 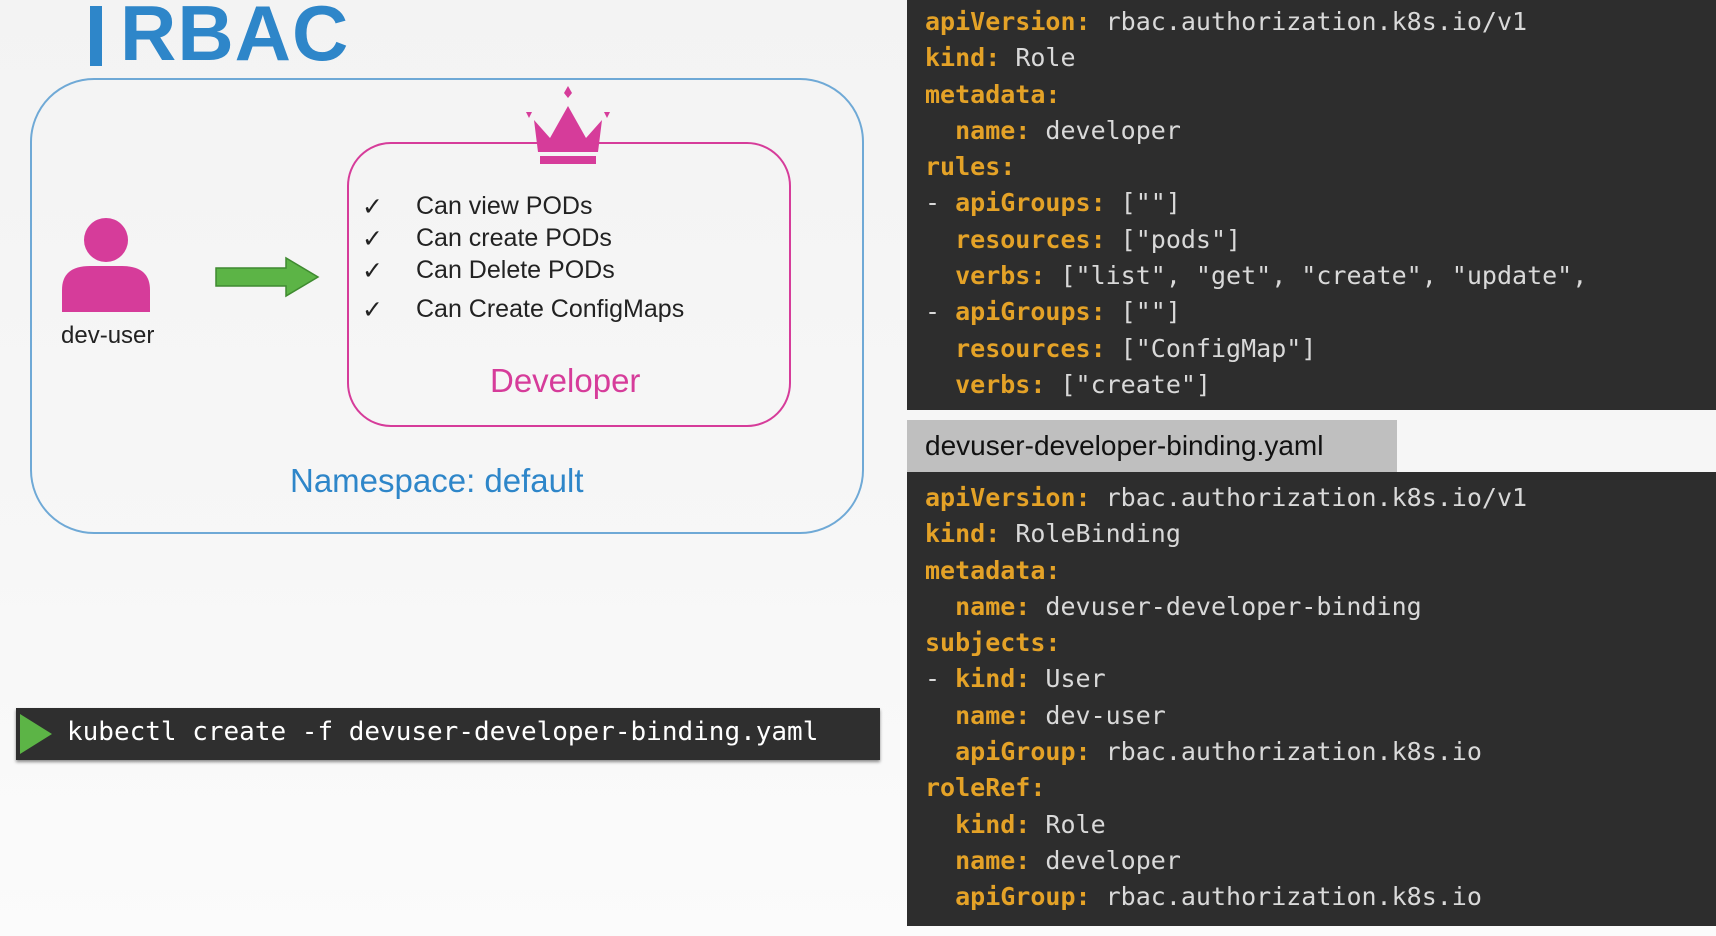 What do you see at coordinates (437, 480) in the screenshot?
I see `namespace-label: Namespace: default` at bounding box center [437, 480].